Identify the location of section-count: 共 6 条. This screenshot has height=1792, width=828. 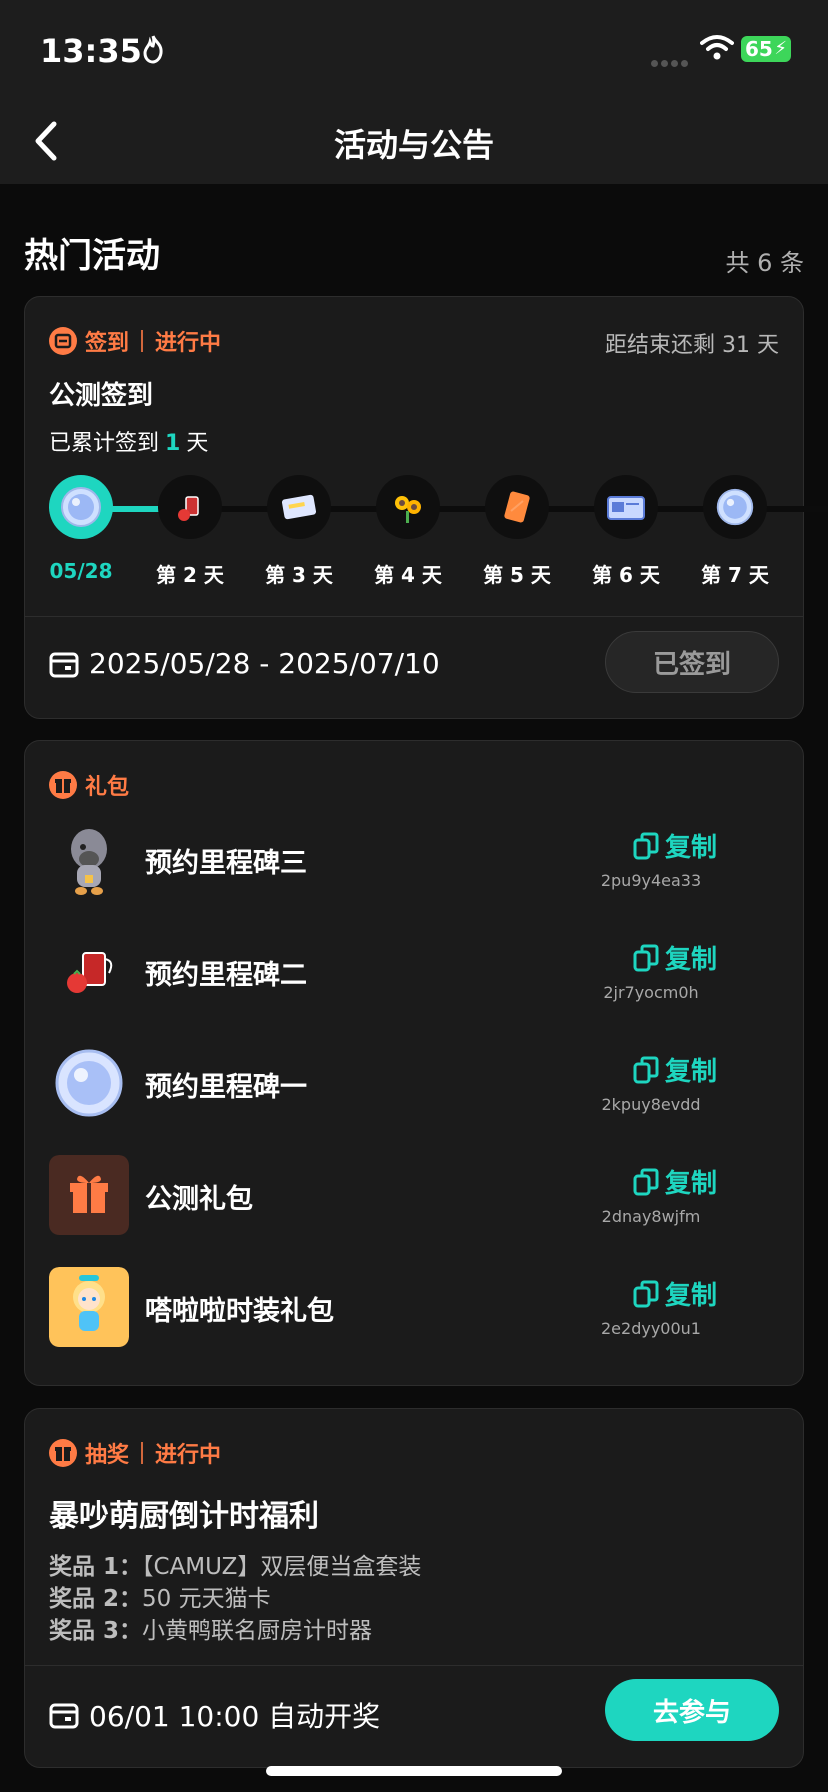
(764, 263).